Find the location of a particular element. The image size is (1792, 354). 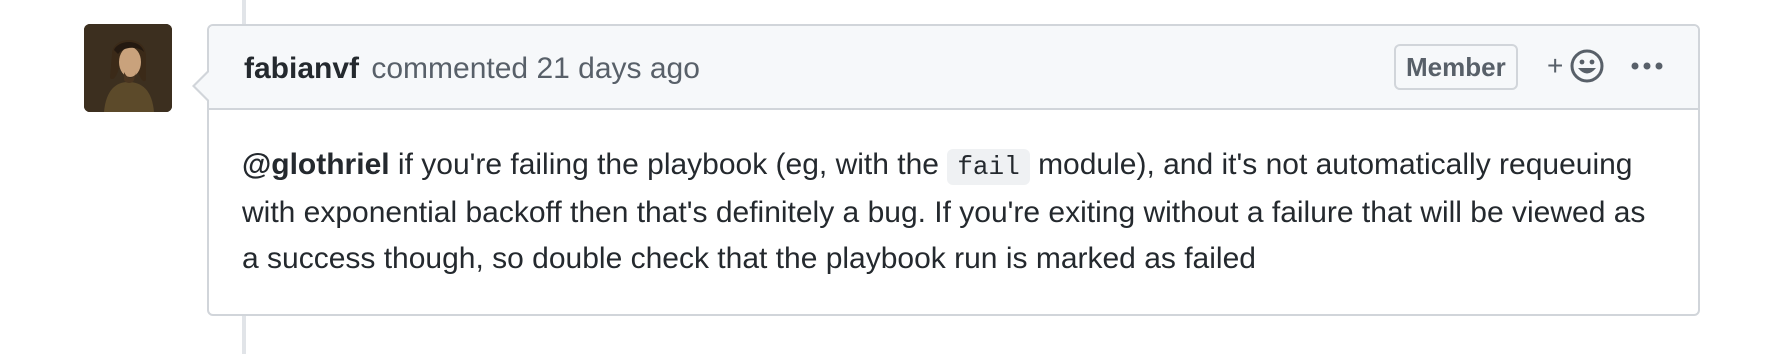

add-reaction-button: + is located at coordinates (1578, 66).